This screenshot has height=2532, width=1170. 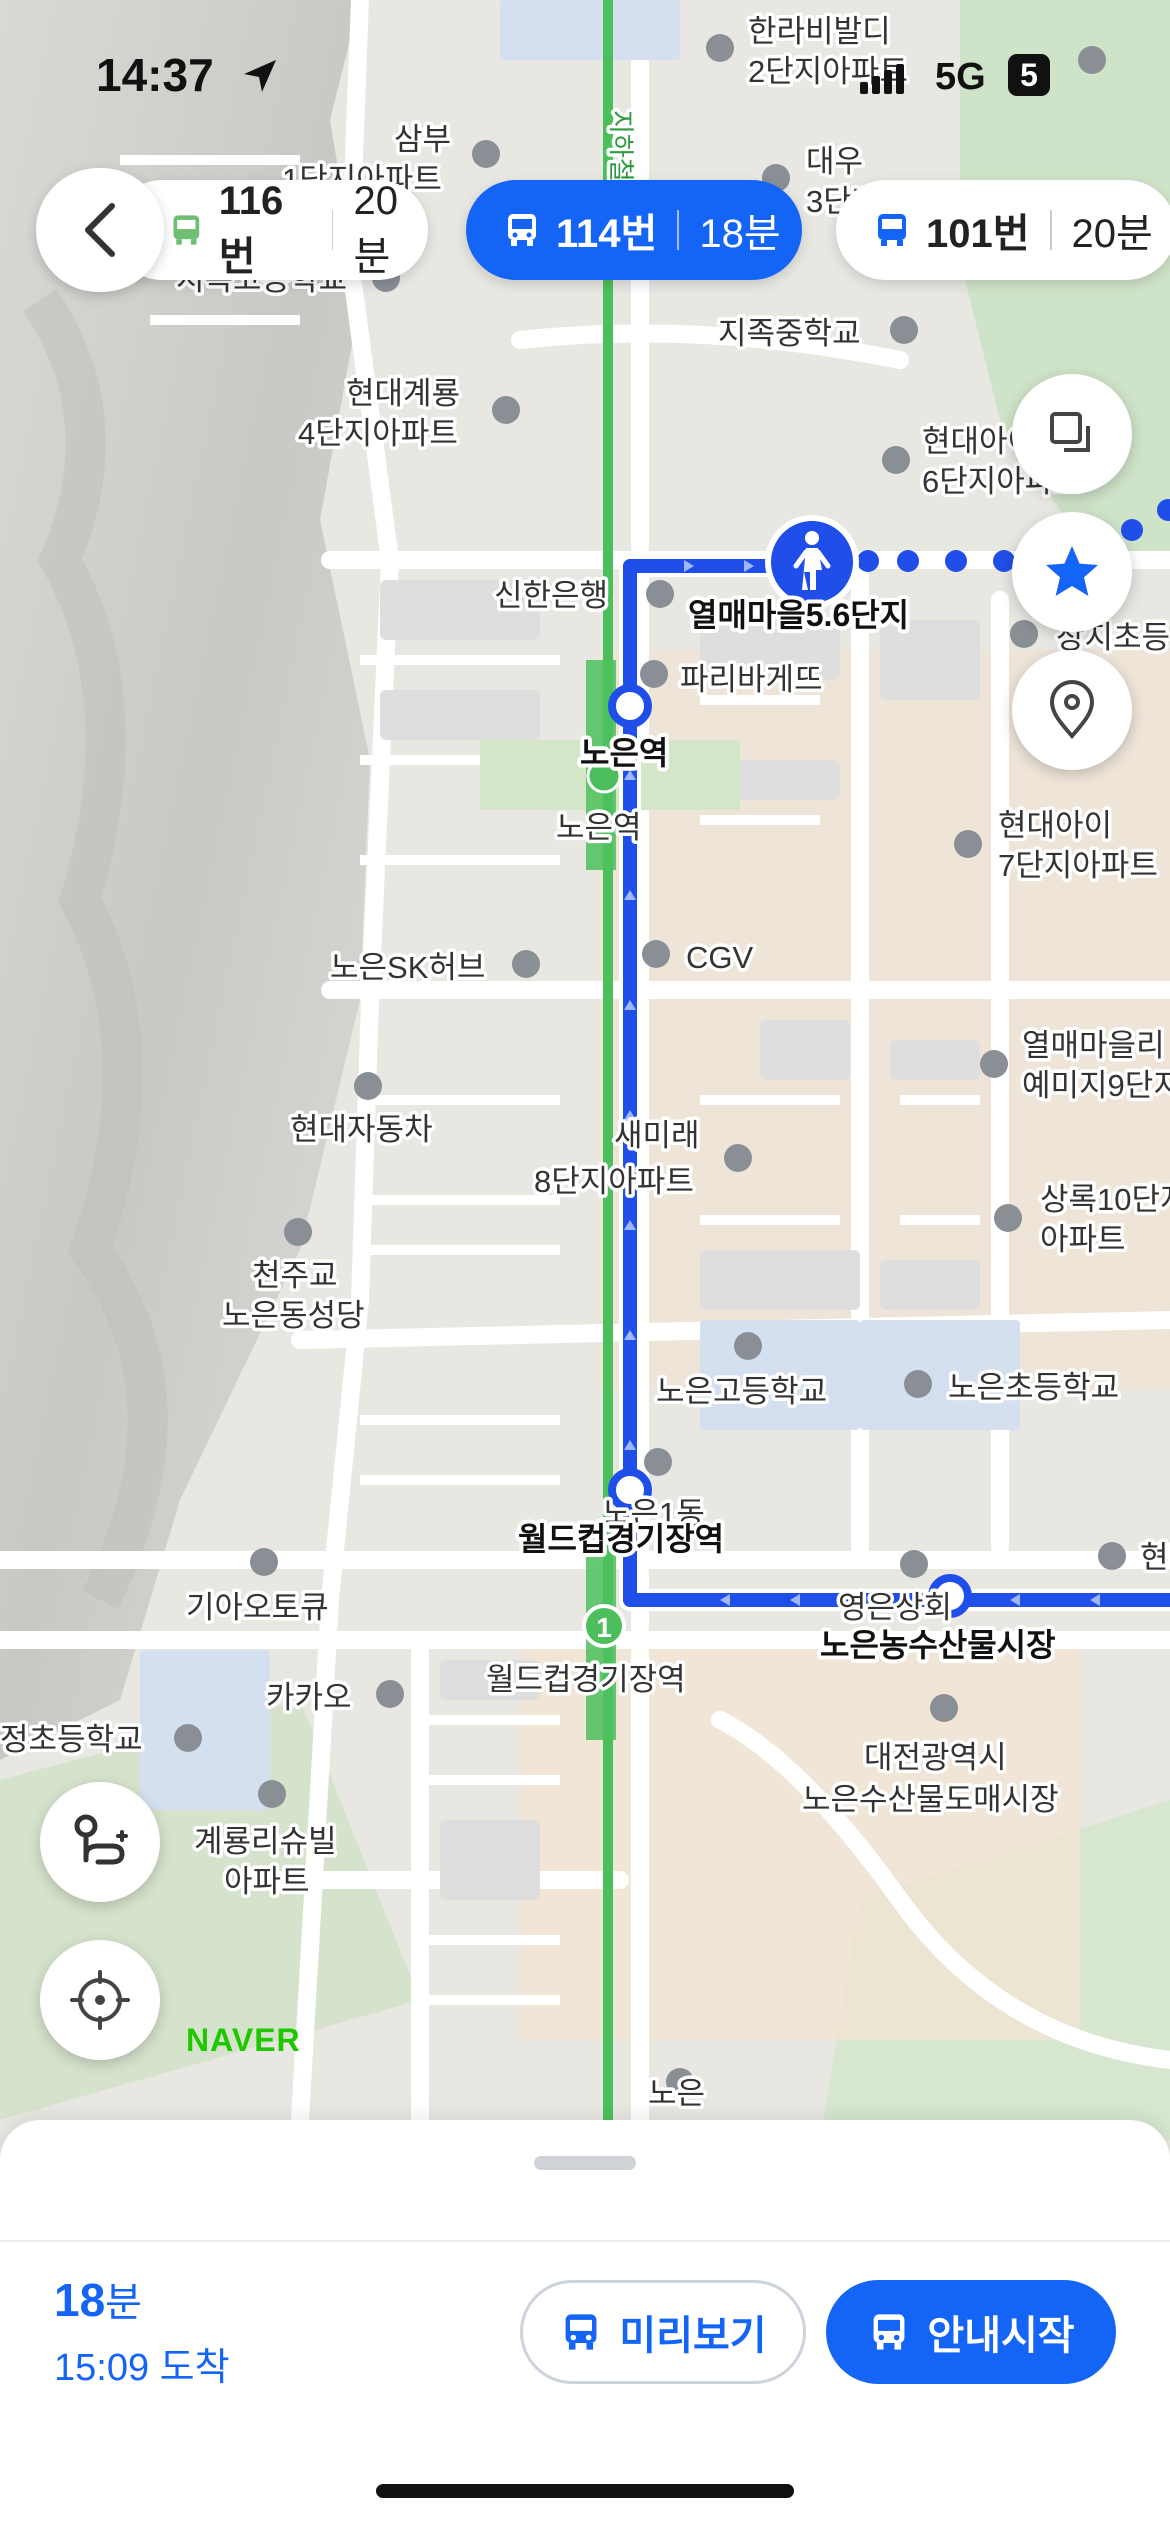 I want to click on back-button, so click(x=100, y=230).